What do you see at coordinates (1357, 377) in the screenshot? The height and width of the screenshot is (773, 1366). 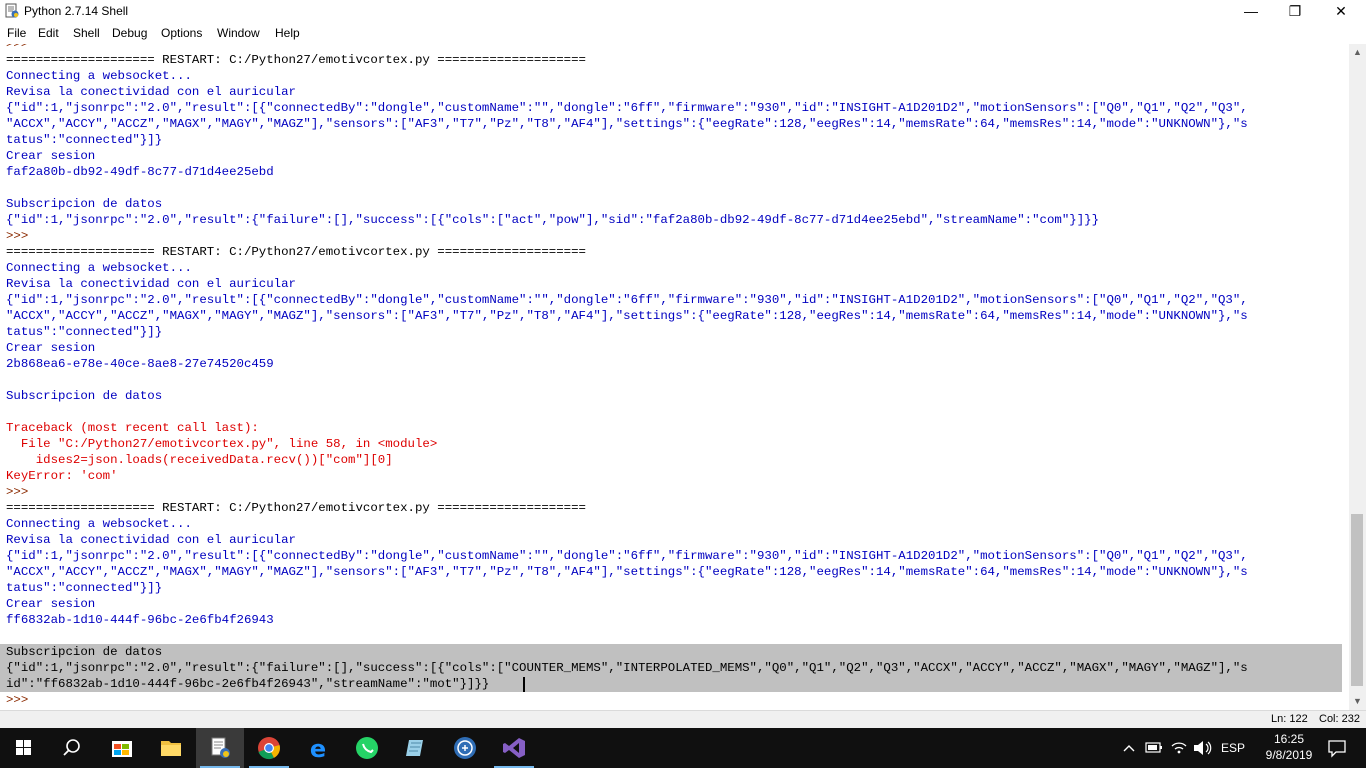 I see `vertical-scrollbar: ▲ ▼` at bounding box center [1357, 377].